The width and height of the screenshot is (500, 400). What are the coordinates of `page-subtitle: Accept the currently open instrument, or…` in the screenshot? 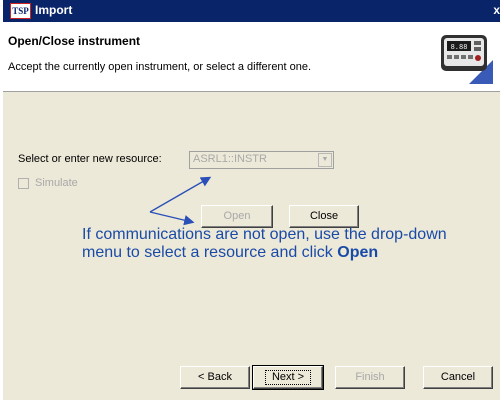 It's located at (160, 67).